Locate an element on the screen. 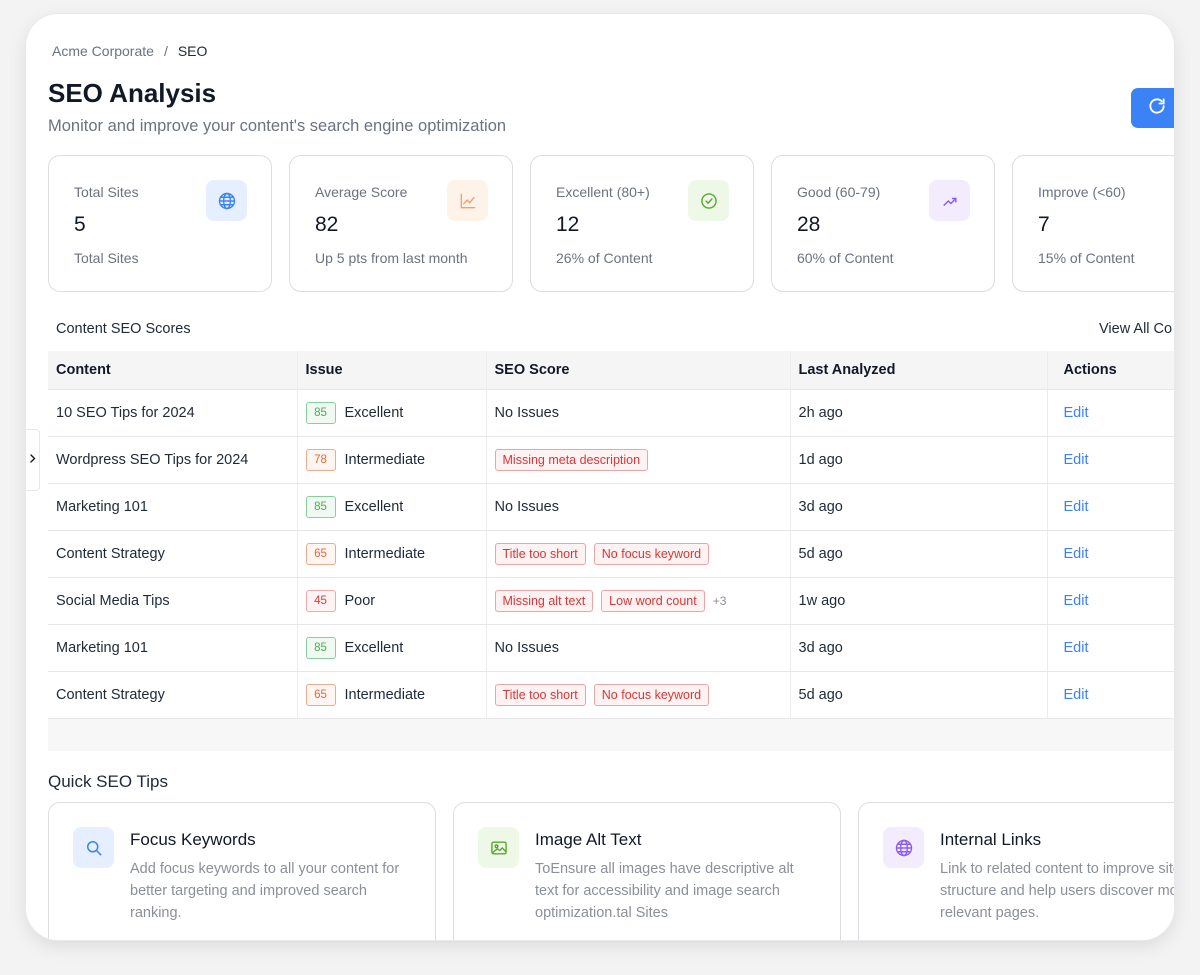 Image resolution: width=1200 pixels, height=975 pixels. stat-label: Total Sites is located at coordinates (106, 192).